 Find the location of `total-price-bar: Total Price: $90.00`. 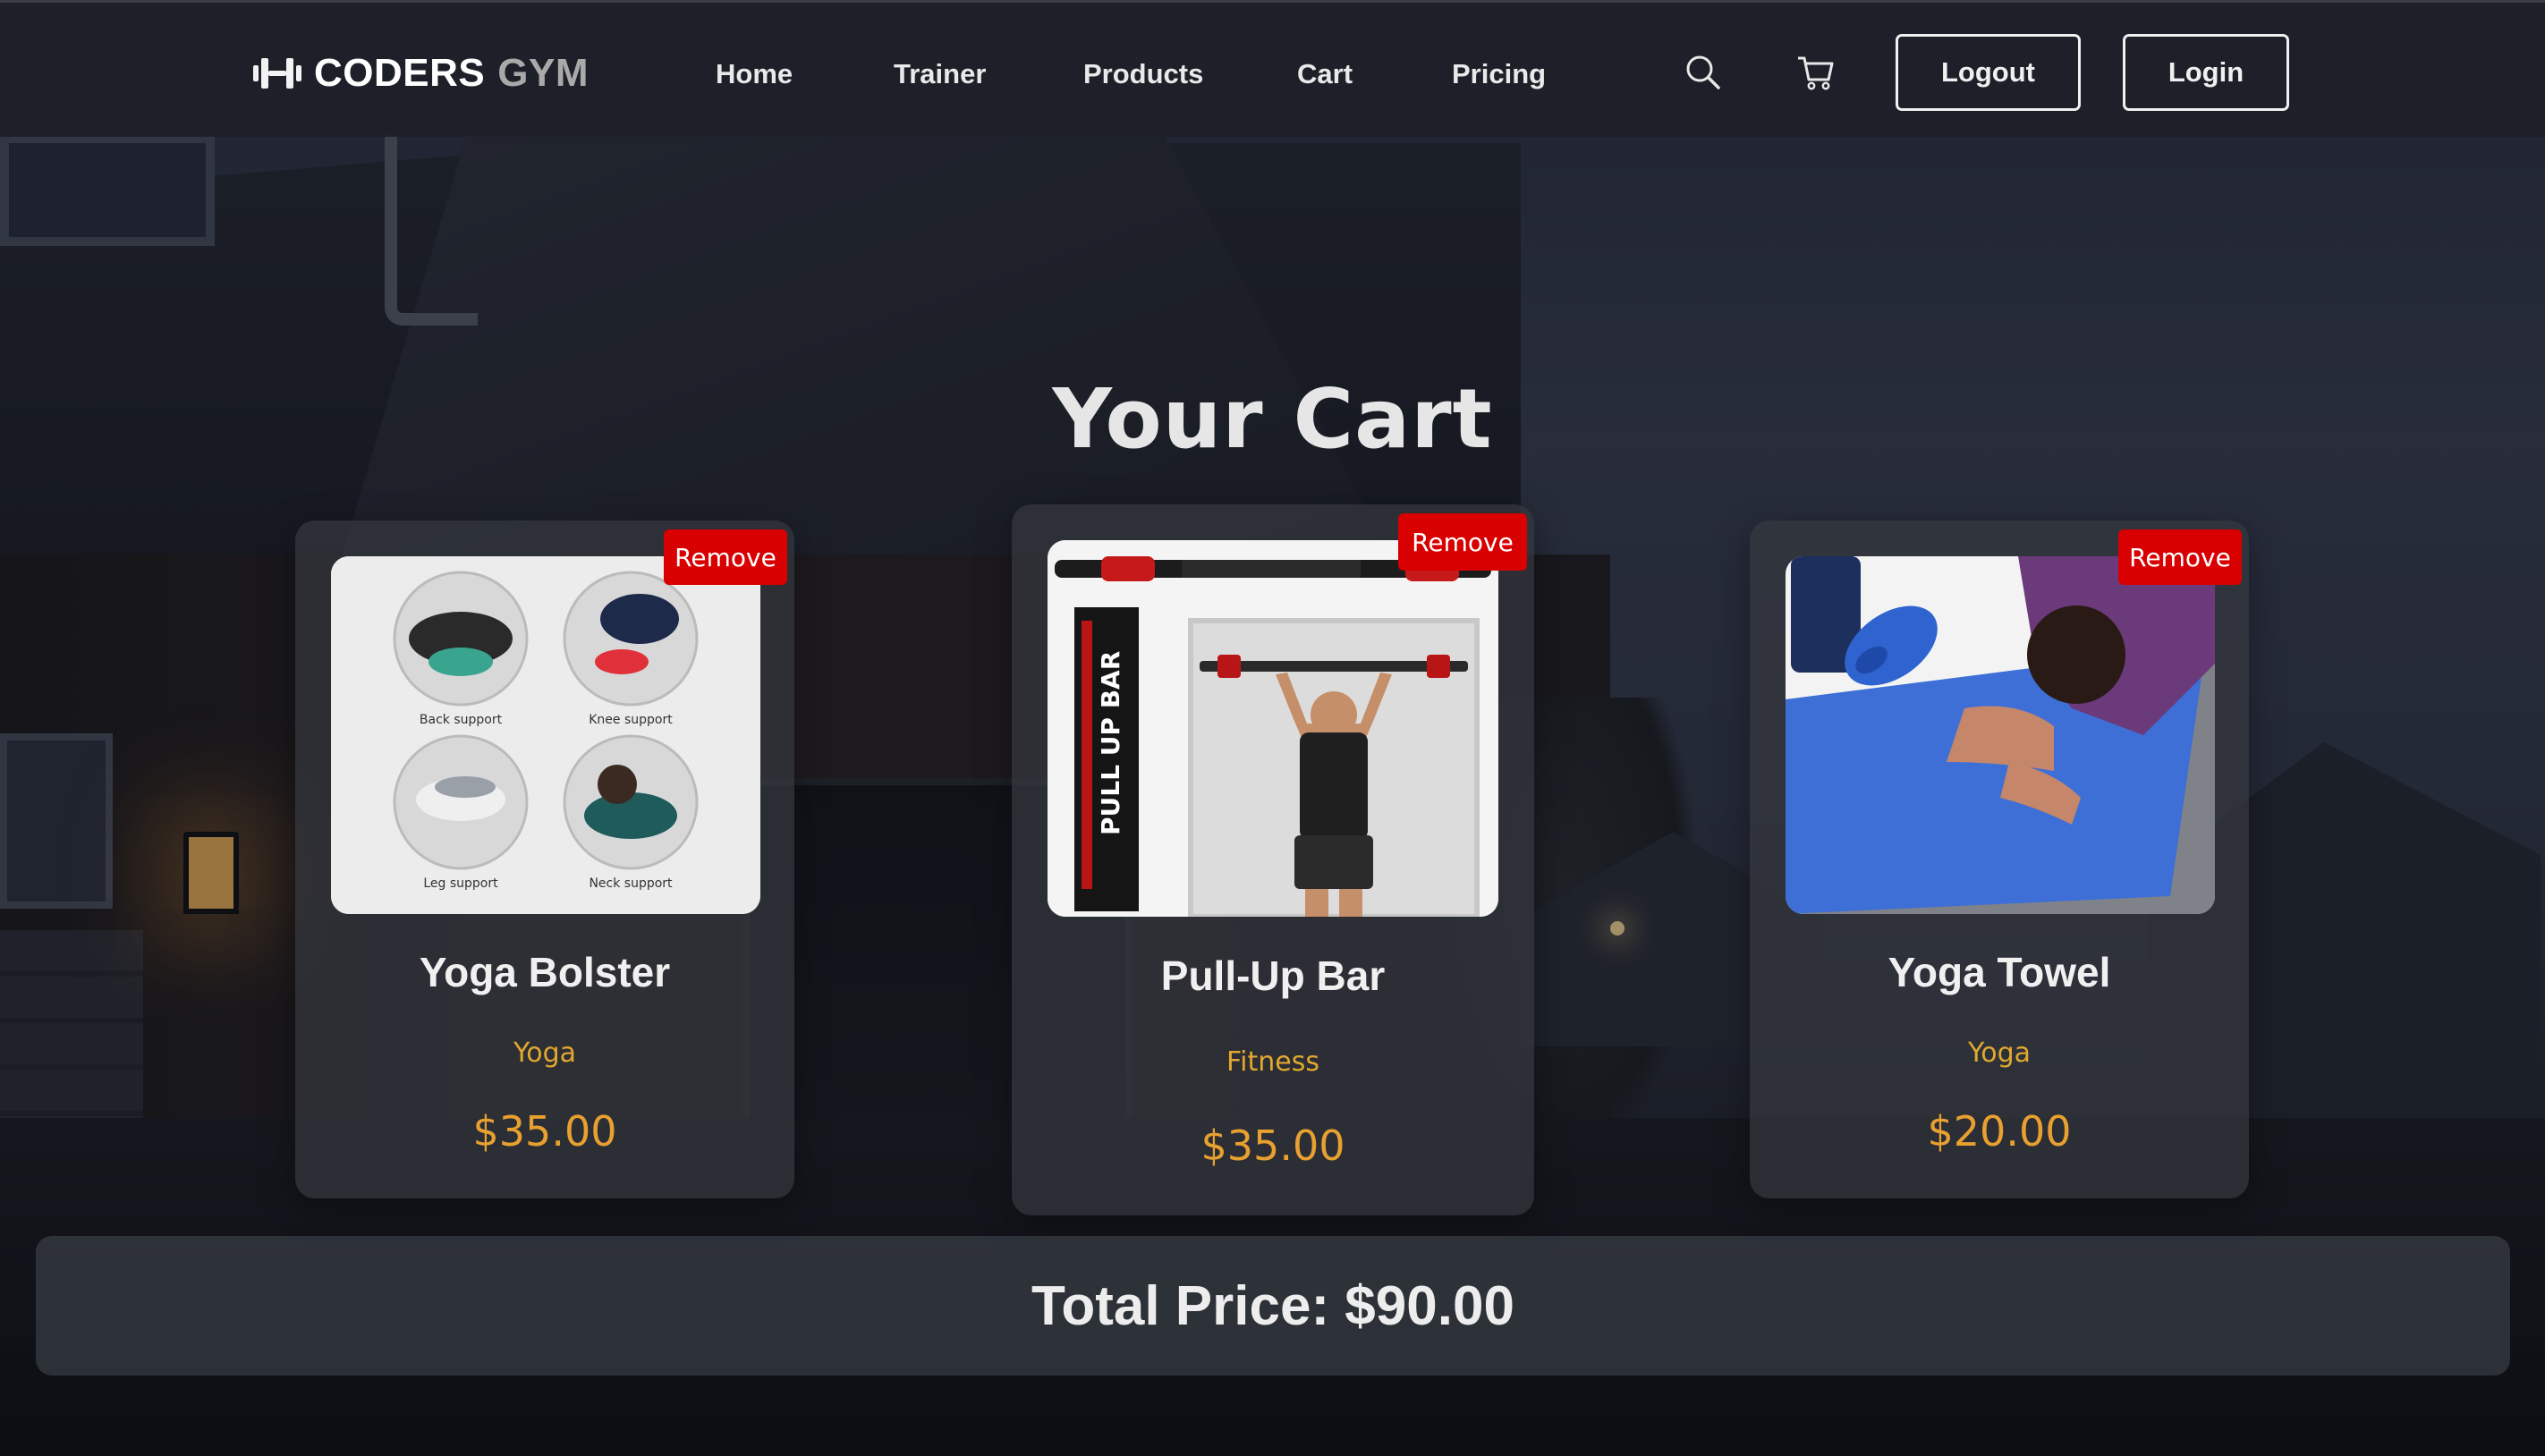

total-price-bar: Total Price: $90.00 is located at coordinates (1273, 1306).